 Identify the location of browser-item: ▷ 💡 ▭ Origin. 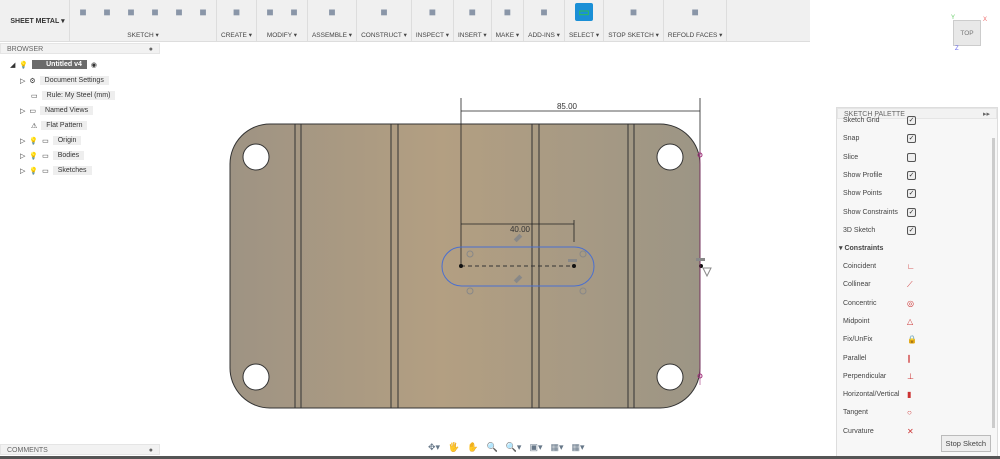
(51, 140).